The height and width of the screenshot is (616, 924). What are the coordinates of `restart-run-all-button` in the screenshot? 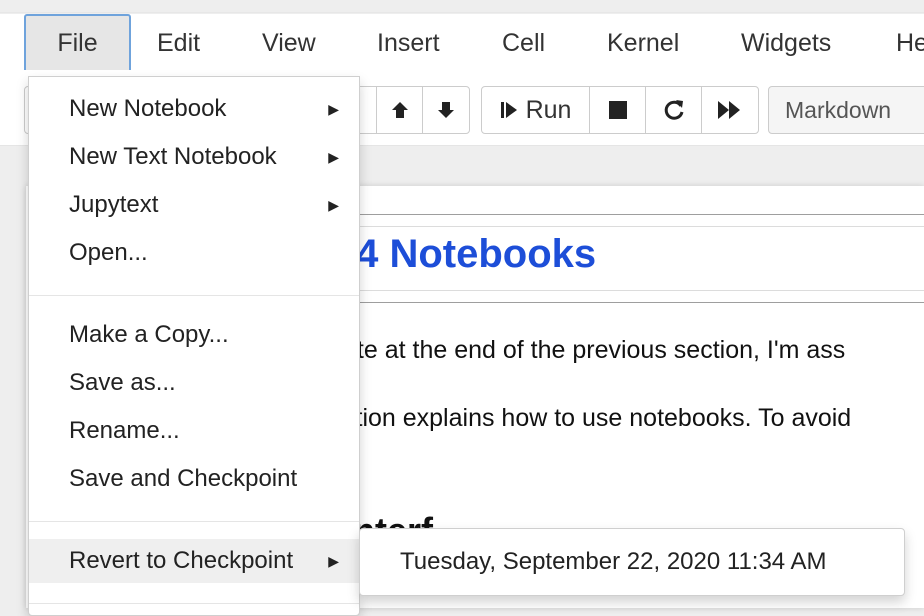 It's located at (730, 110).